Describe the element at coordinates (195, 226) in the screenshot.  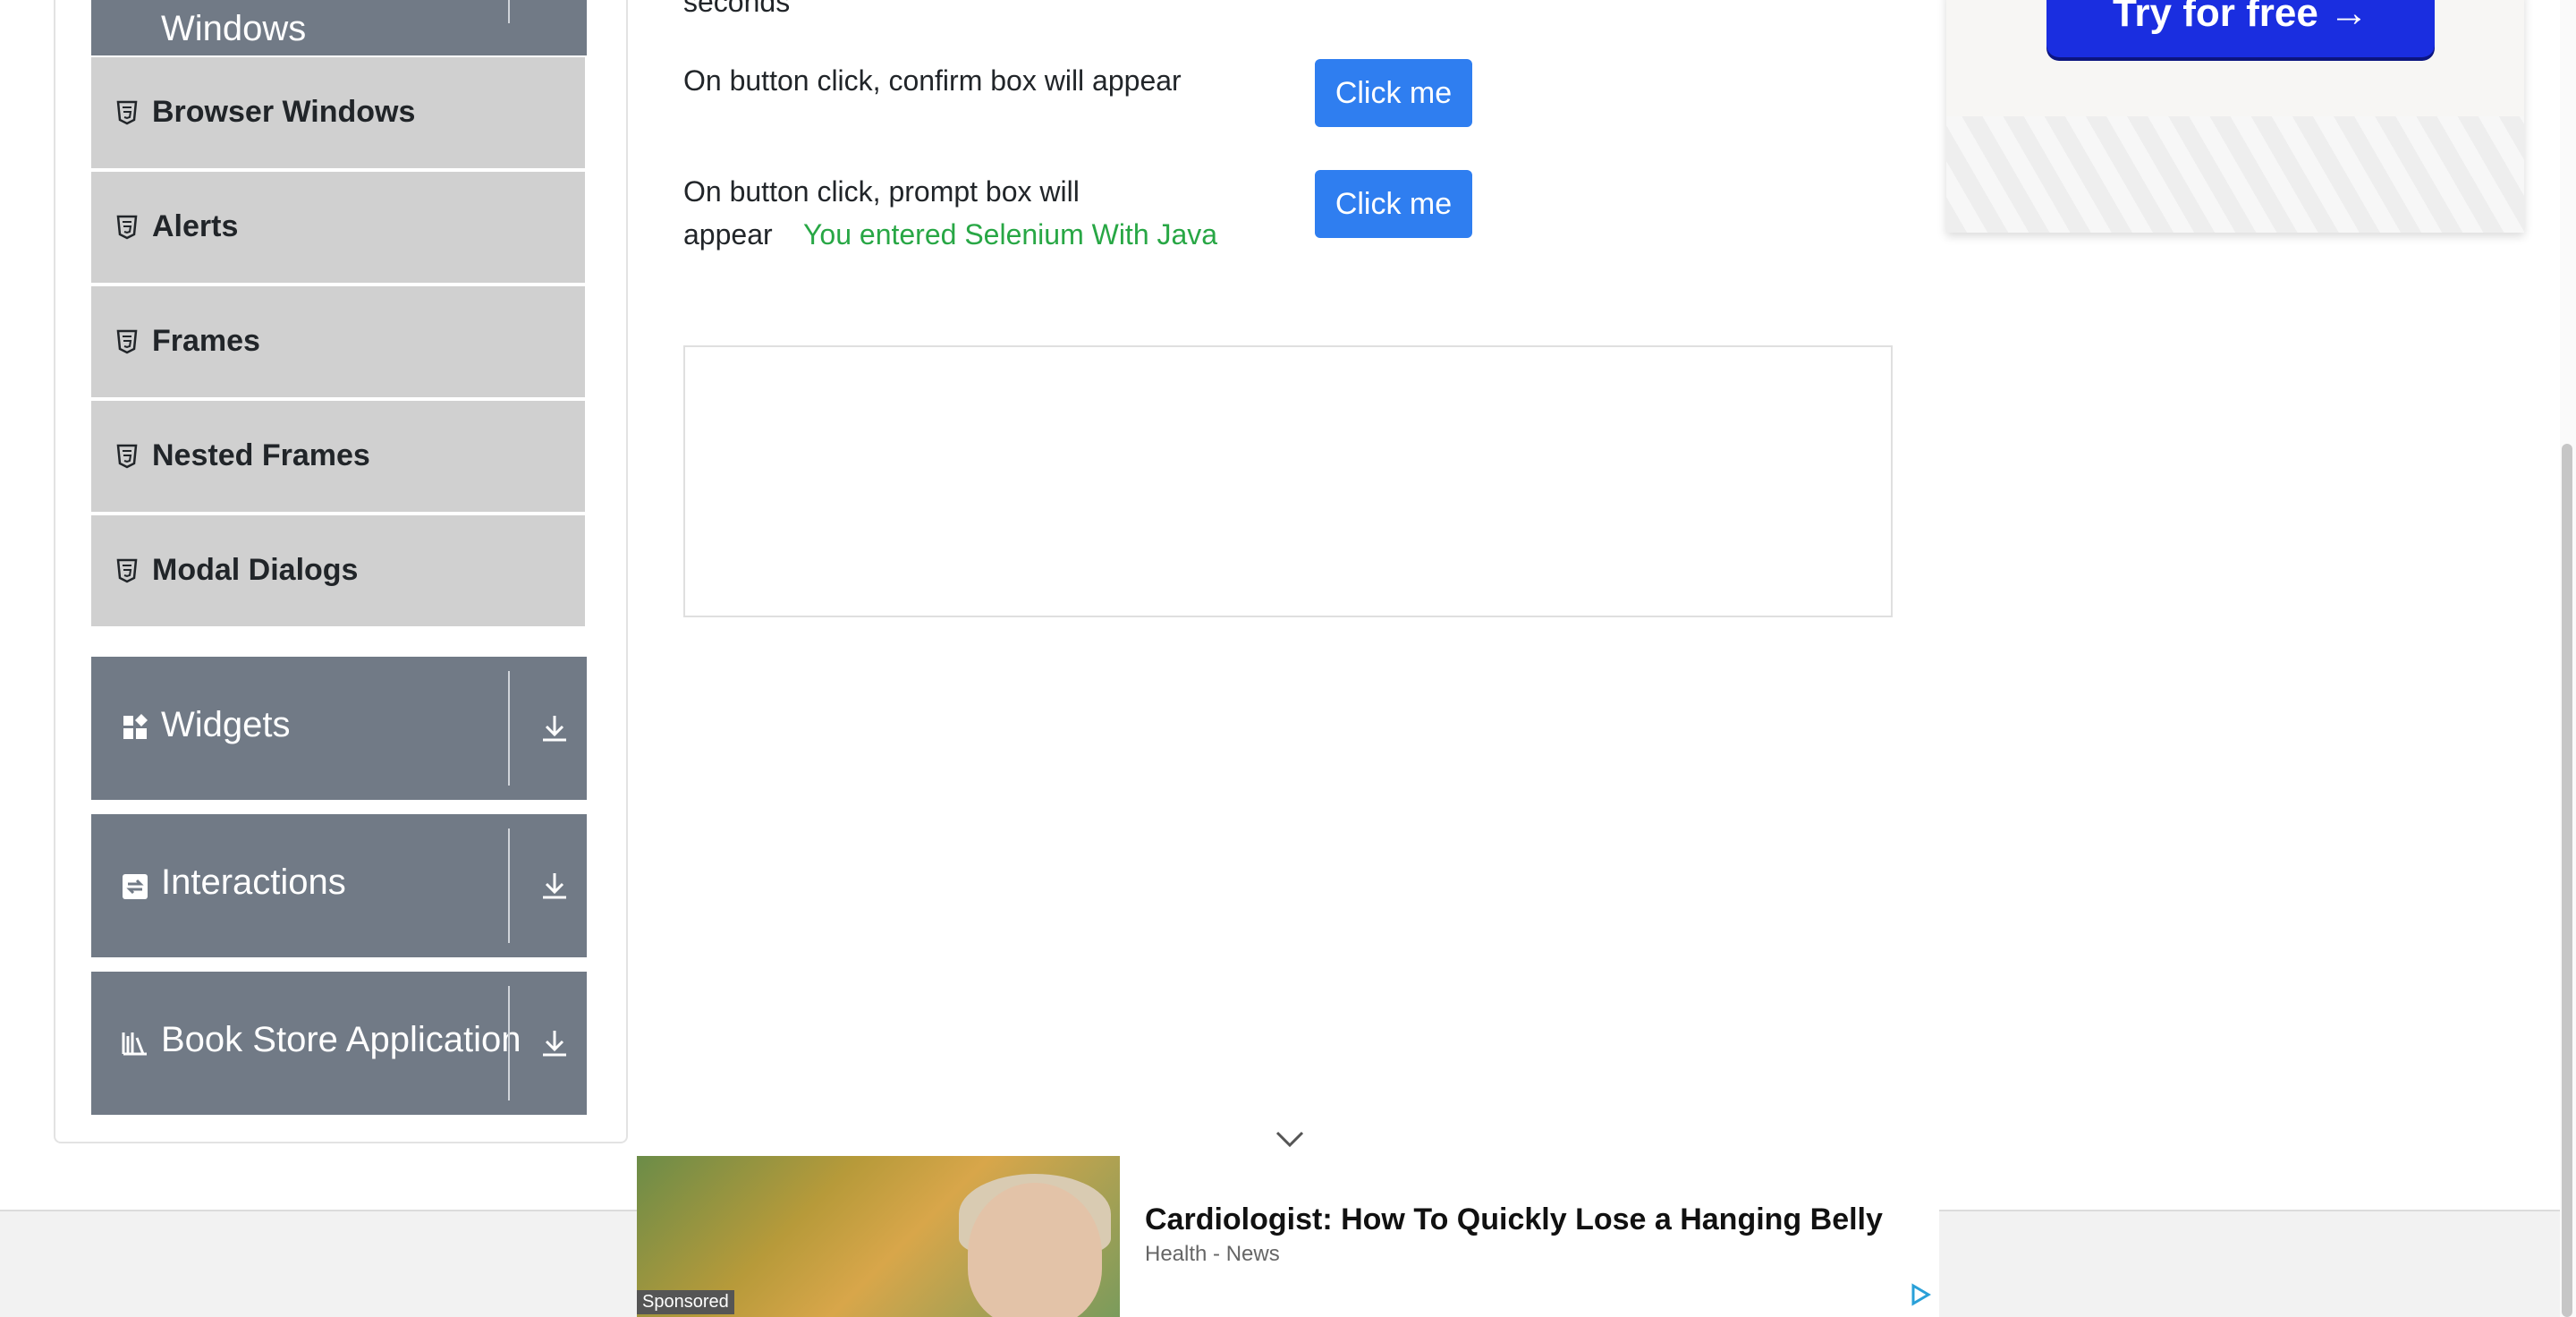
I see `sidebar-item-label: Alerts` at that location.